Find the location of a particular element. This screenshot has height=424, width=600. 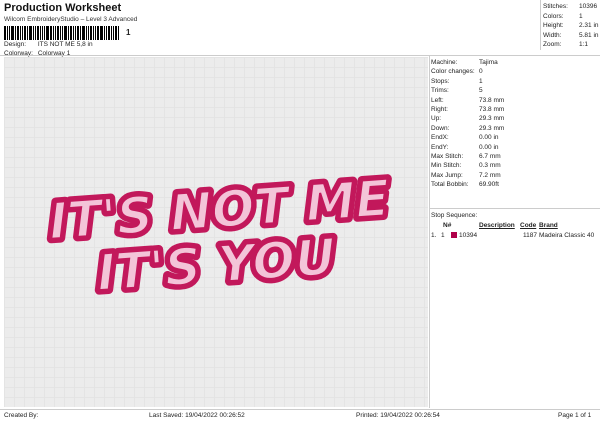

detail-row: Up: 29.3 mm is located at coordinates (515, 118).